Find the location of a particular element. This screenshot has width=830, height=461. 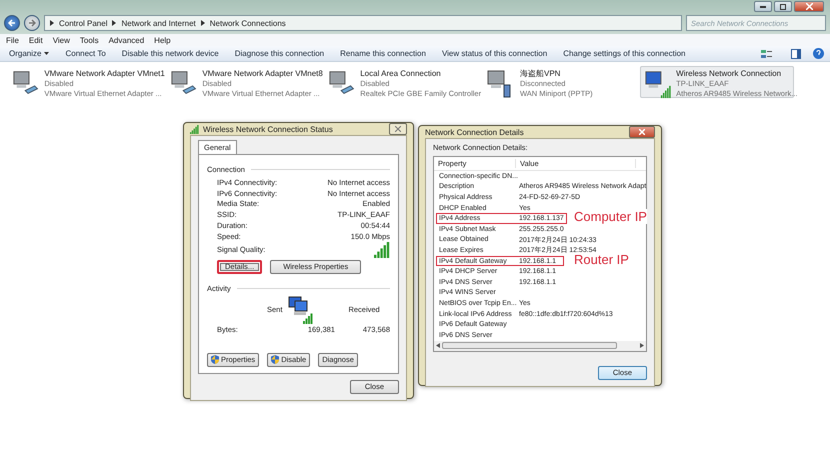

menu-item: Tools is located at coordinates (89, 40).